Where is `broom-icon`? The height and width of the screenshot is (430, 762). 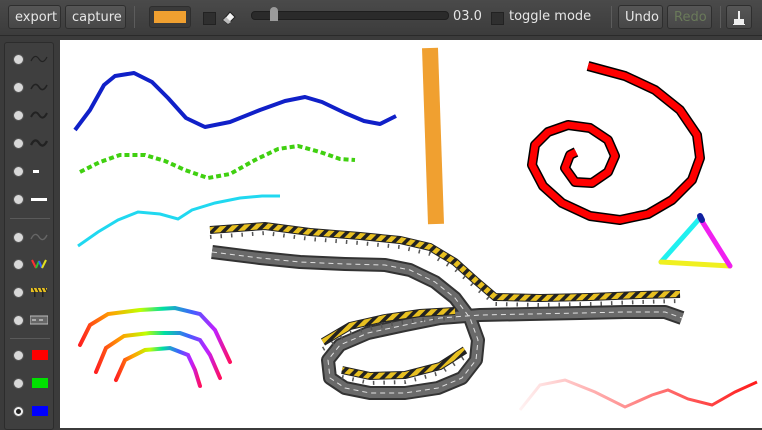
broom-icon is located at coordinates (739, 18).